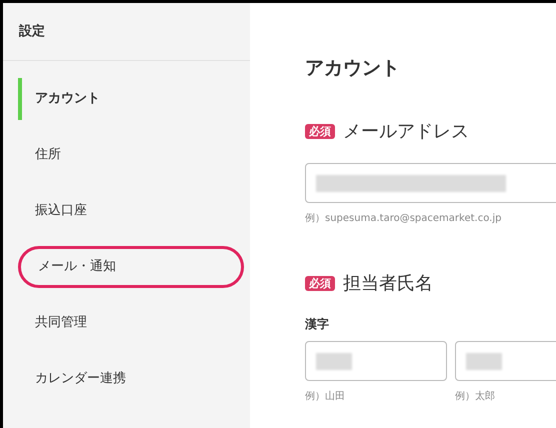 This screenshot has height=428, width=556. Describe the element at coordinates (388, 284) in the screenshot. I see `section-title: 担当者氏名` at that location.